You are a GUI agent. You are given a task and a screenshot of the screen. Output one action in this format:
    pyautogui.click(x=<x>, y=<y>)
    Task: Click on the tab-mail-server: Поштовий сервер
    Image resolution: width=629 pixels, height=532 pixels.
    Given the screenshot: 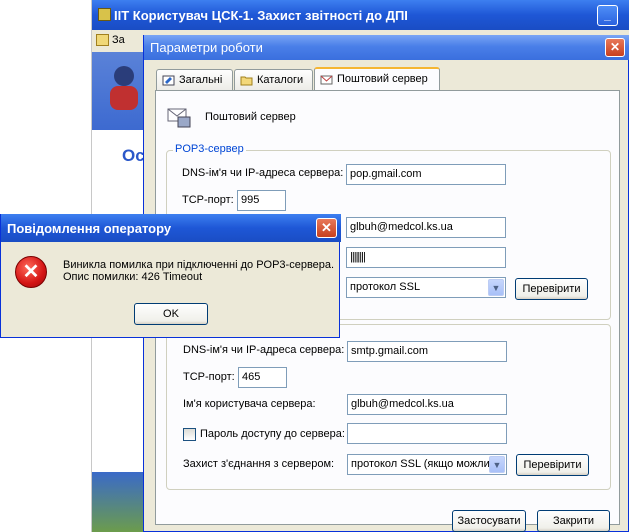 What is the action you would take?
    pyautogui.click(x=377, y=79)
    